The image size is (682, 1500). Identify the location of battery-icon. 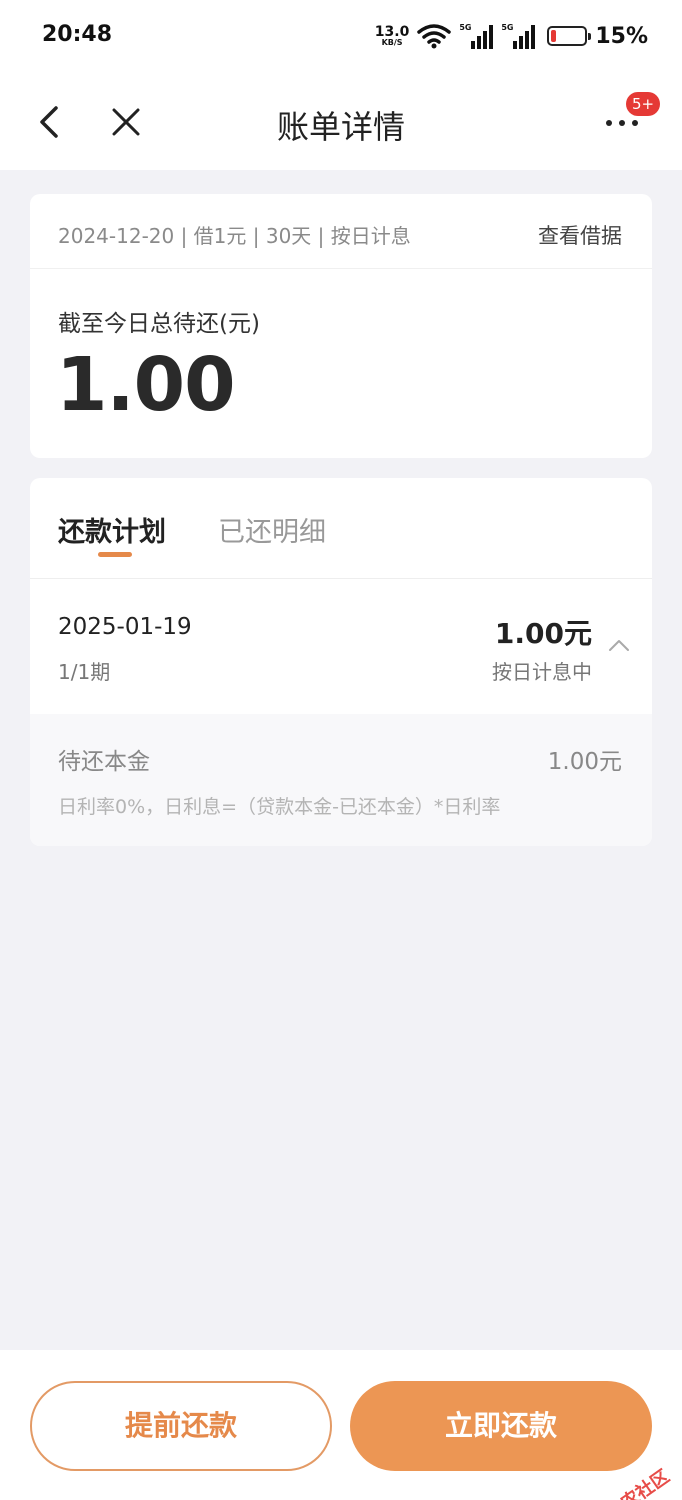
(569, 36).